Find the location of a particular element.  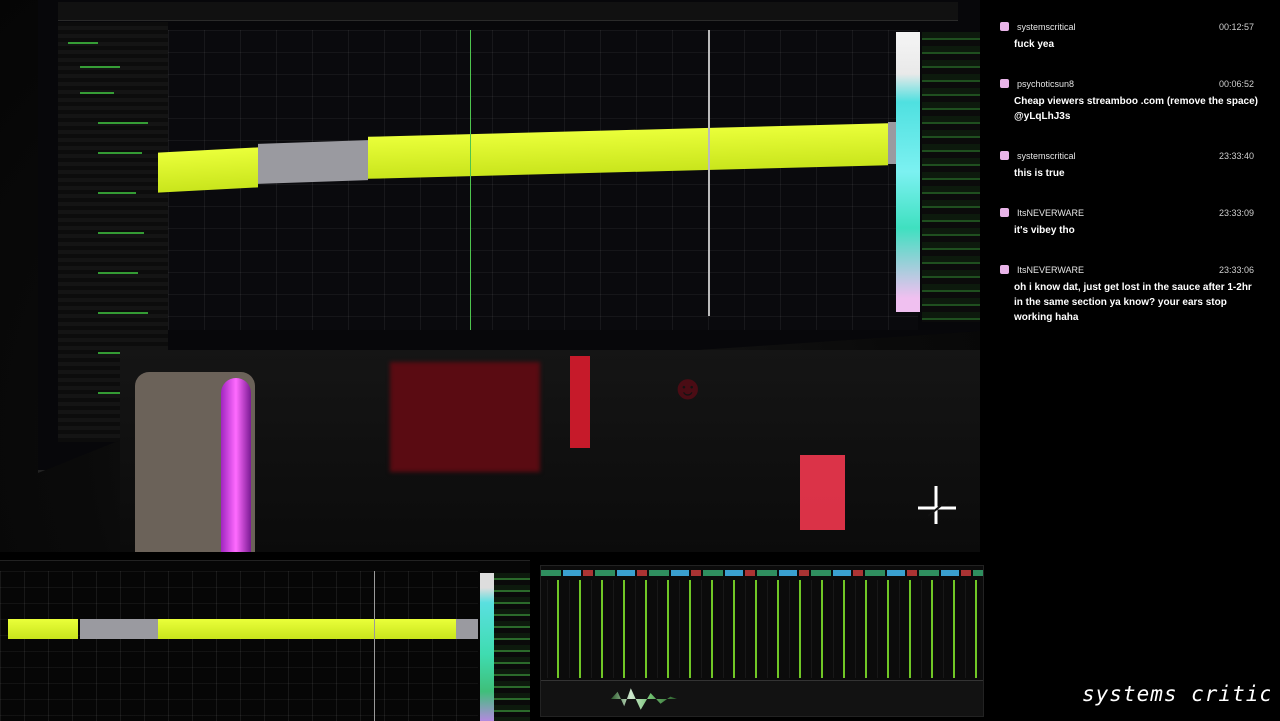

chat-timestamp: 00:12:57 is located at coordinates (1236, 27).